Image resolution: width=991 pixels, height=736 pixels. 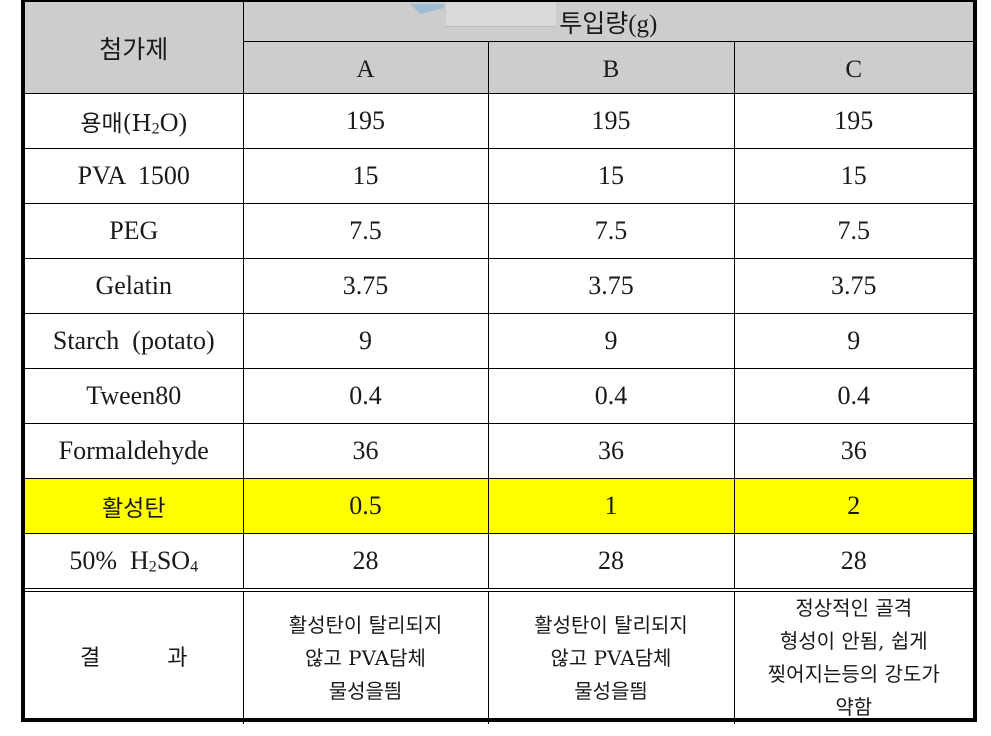 I want to click on cell-value: 2, so click(x=853, y=506).